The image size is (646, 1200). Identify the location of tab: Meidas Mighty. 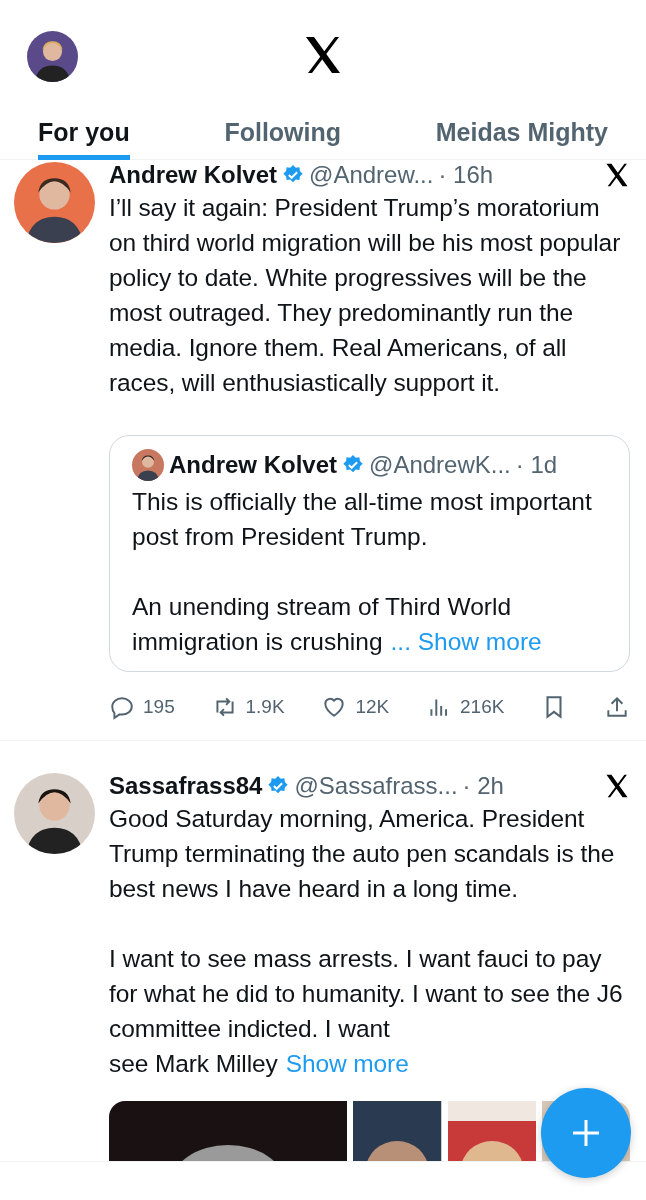
(521, 135).